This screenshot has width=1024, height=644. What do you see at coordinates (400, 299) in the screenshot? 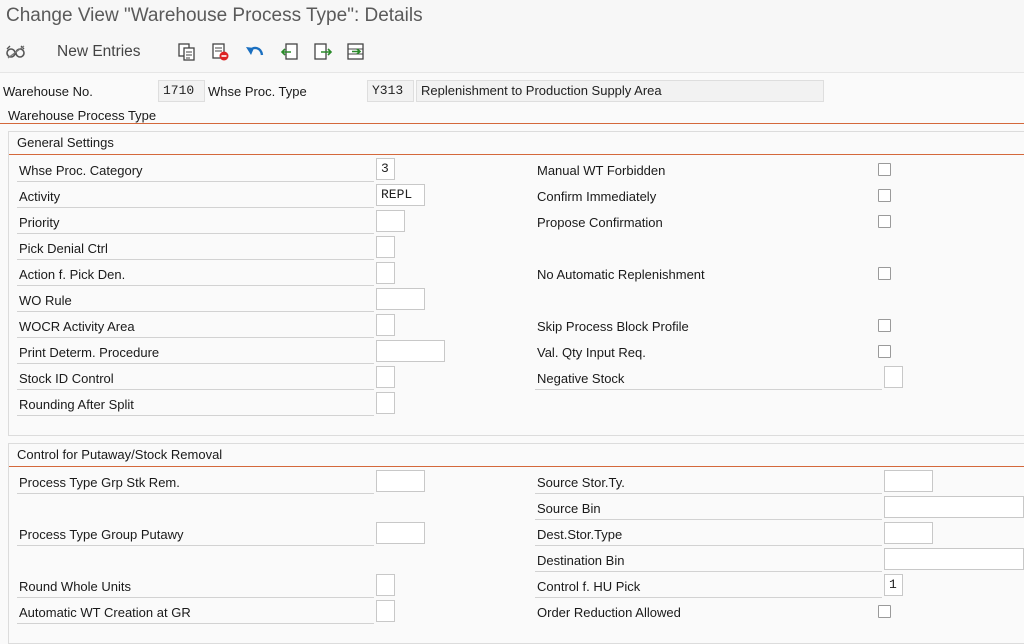
I see `wo-rule-field` at bounding box center [400, 299].